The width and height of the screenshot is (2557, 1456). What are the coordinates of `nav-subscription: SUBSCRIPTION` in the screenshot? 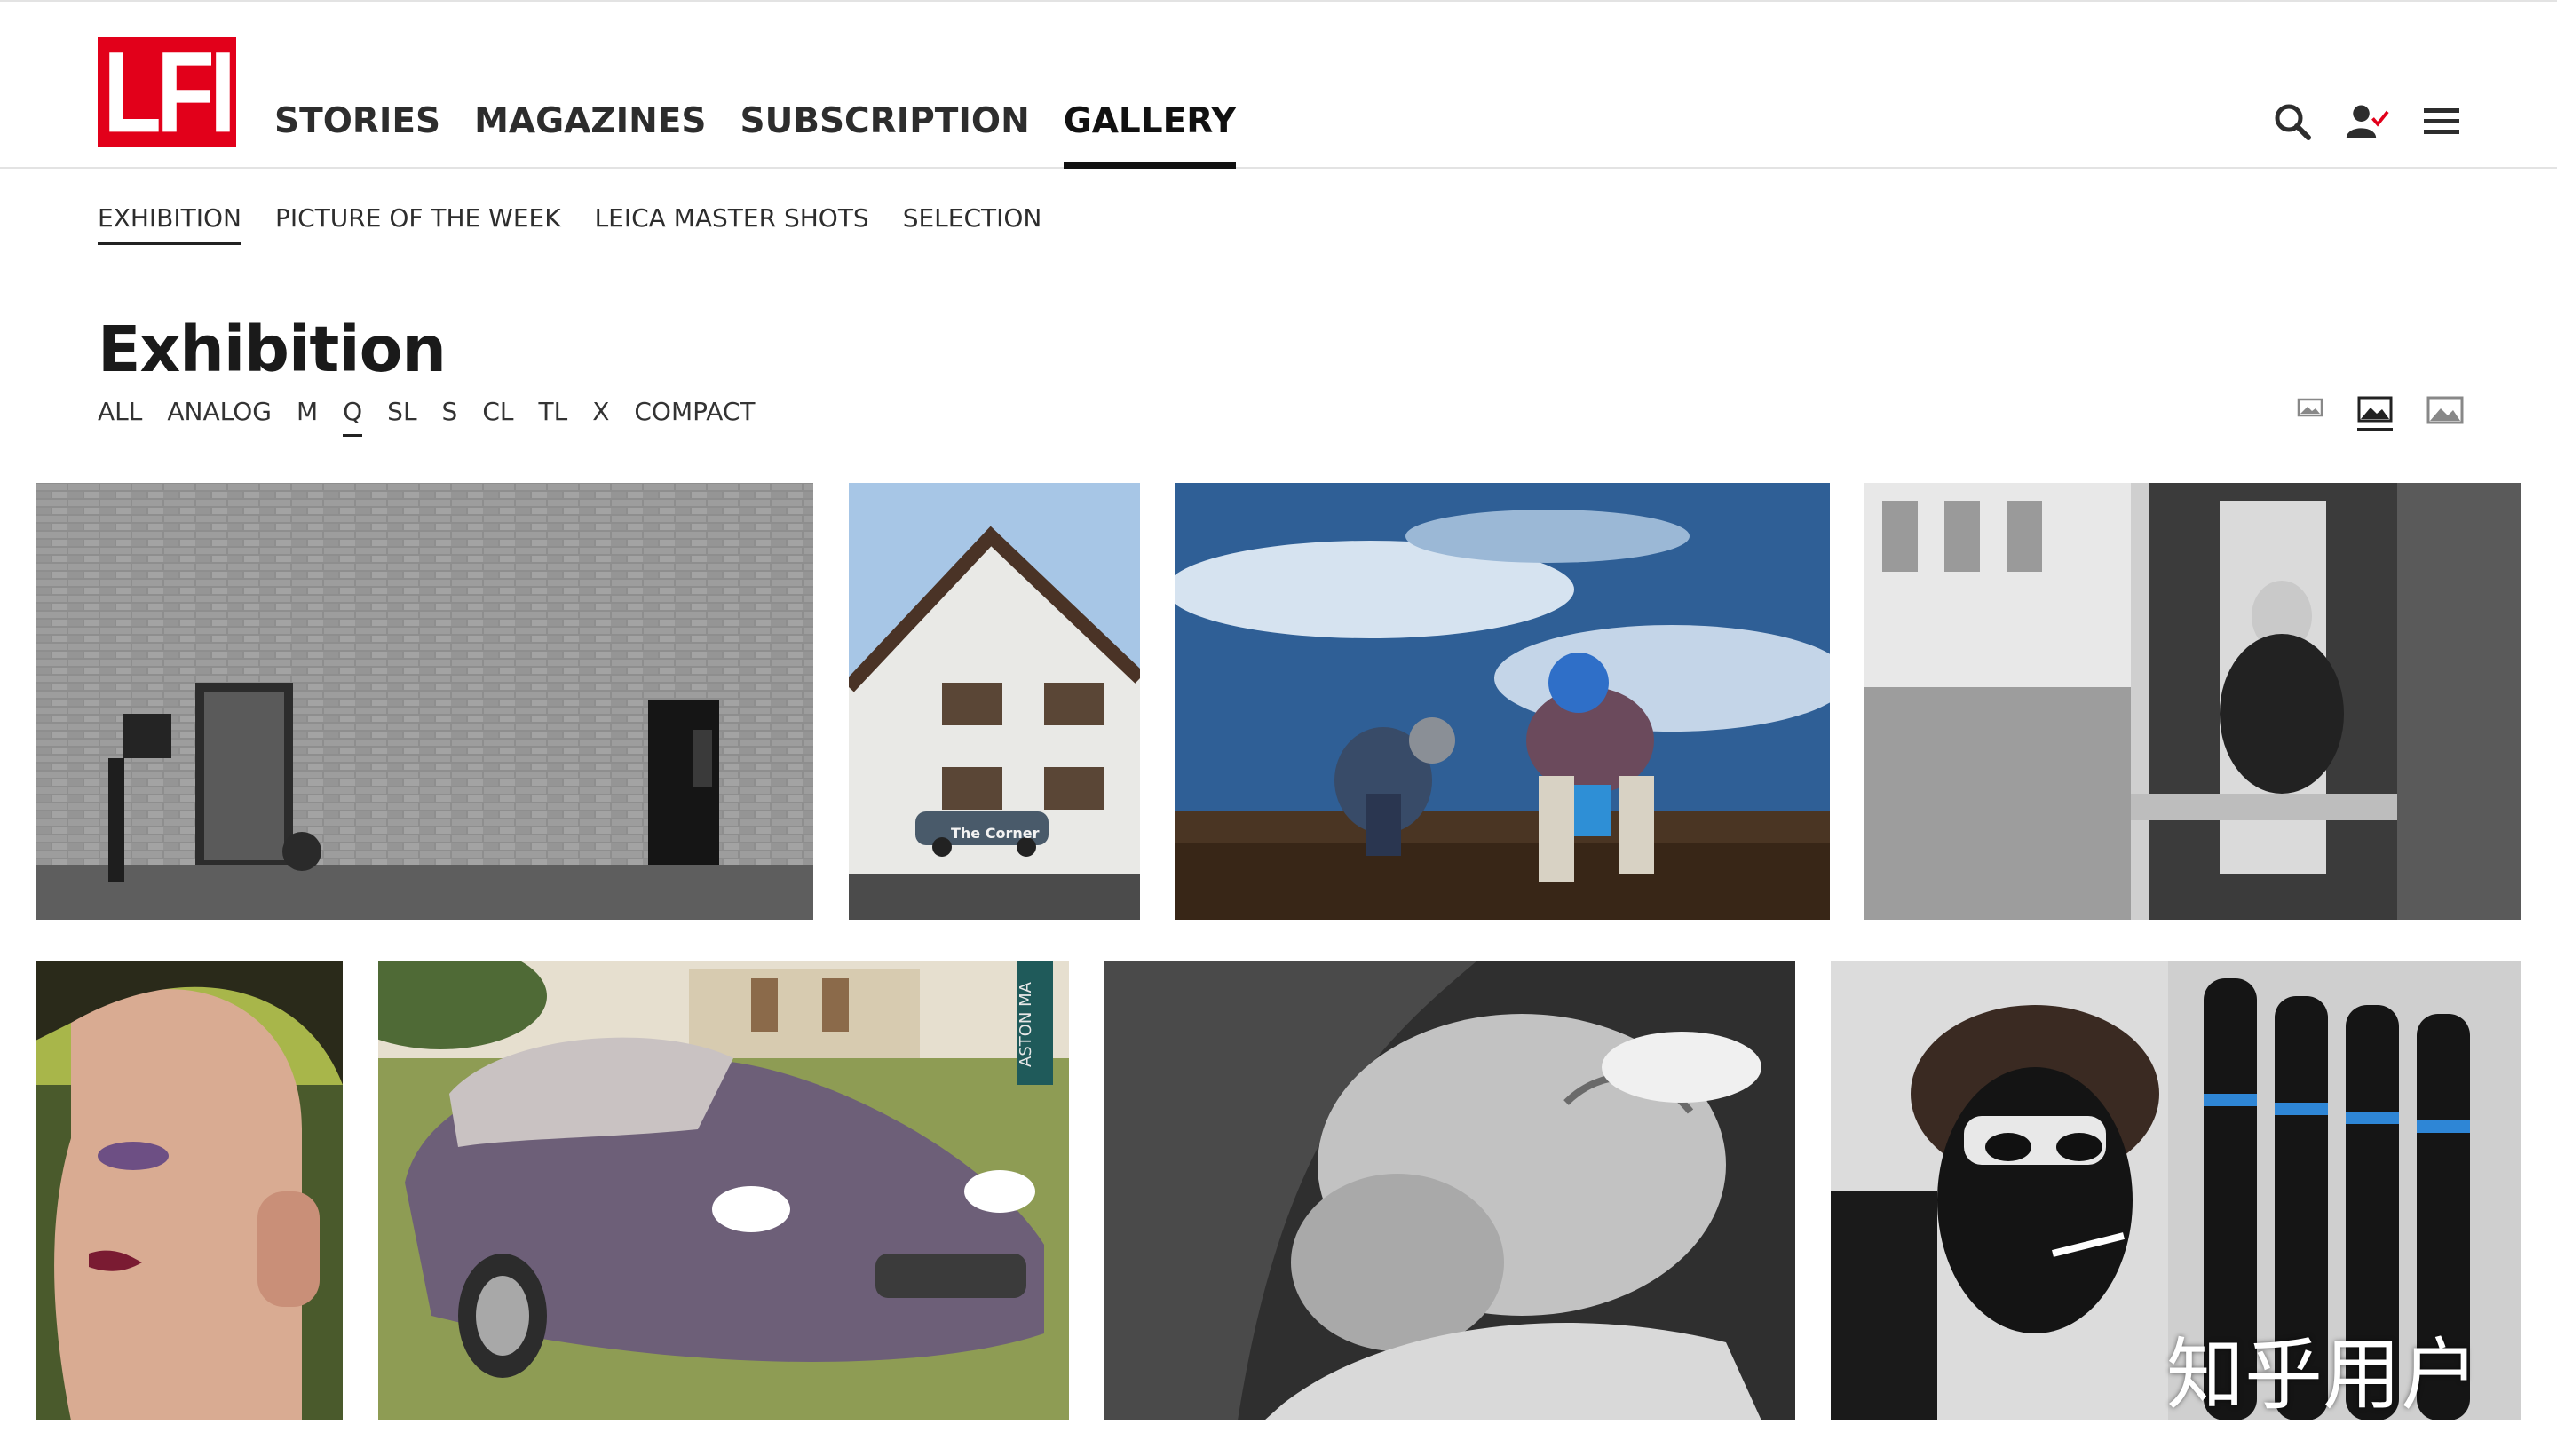 It's located at (884, 135).